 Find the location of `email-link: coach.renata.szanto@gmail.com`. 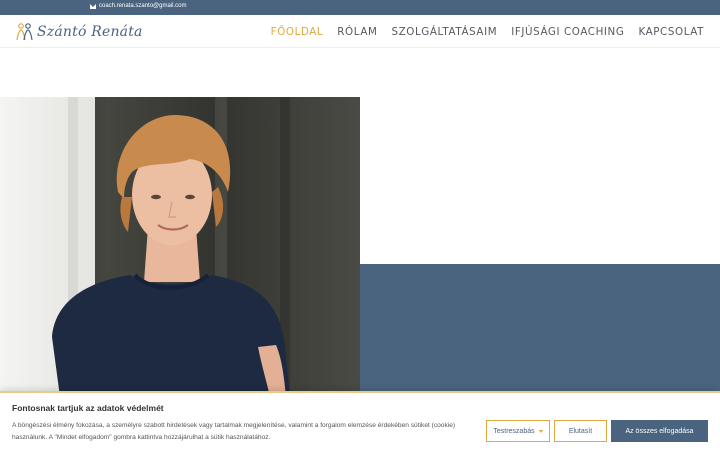

email-link: coach.renata.szanto@gmail.com is located at coordinates (138, 6).